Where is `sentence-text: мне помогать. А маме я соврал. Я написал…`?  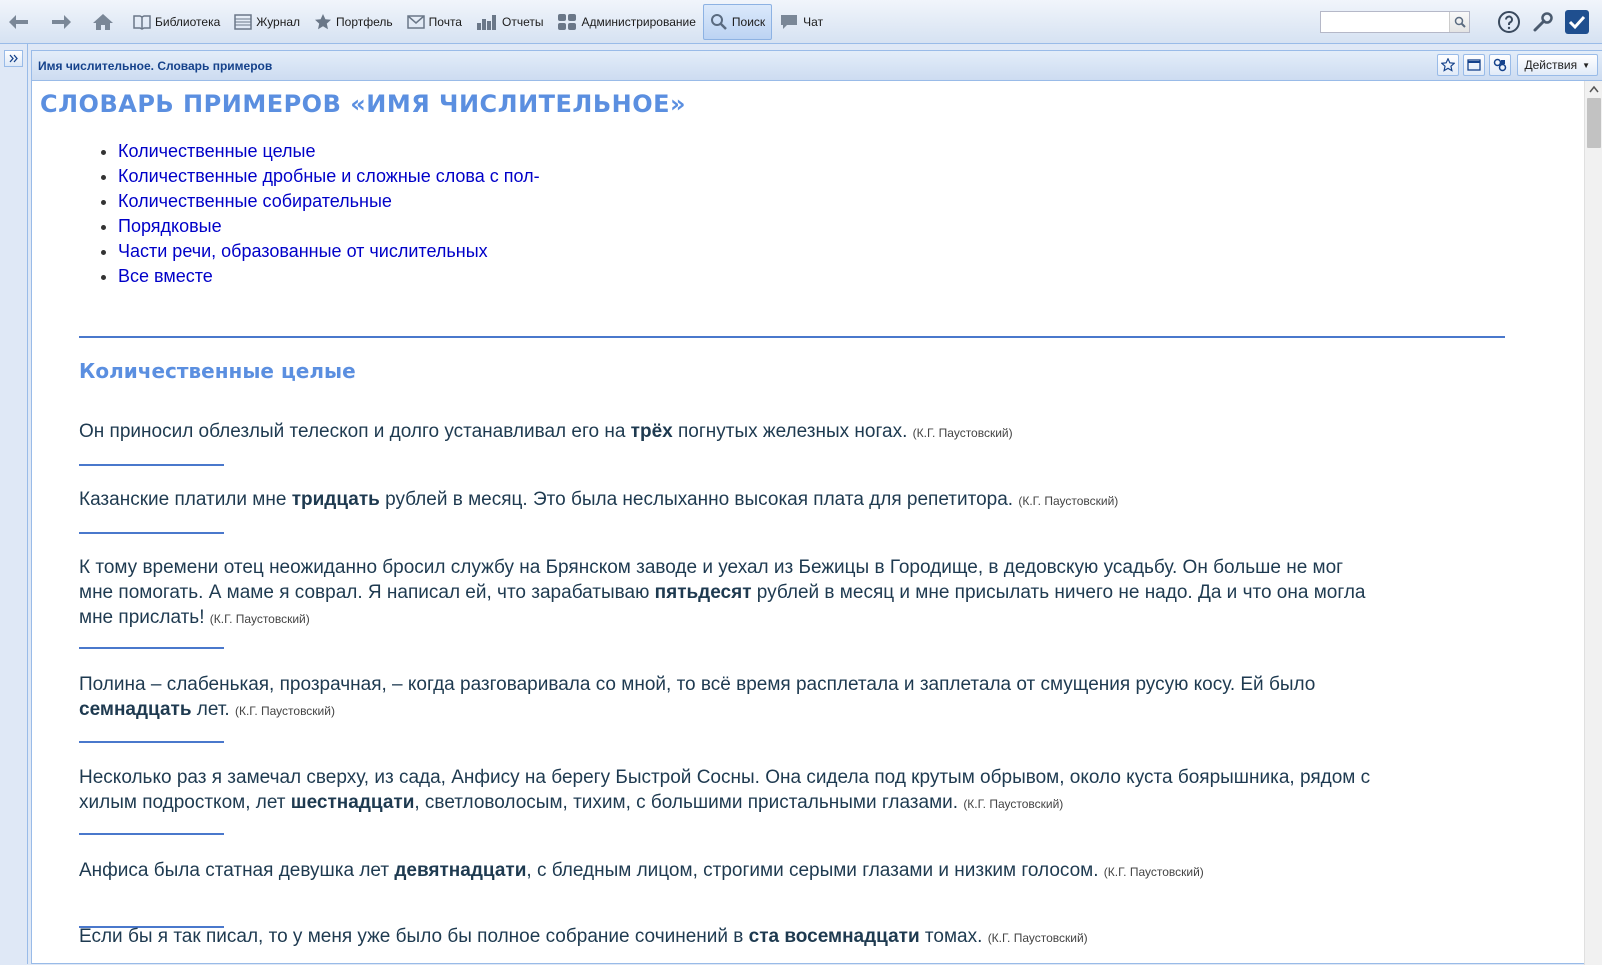
sentence-text: мне помогать. А маме я соврал. Я написал… is located at coordinates (367, 592).